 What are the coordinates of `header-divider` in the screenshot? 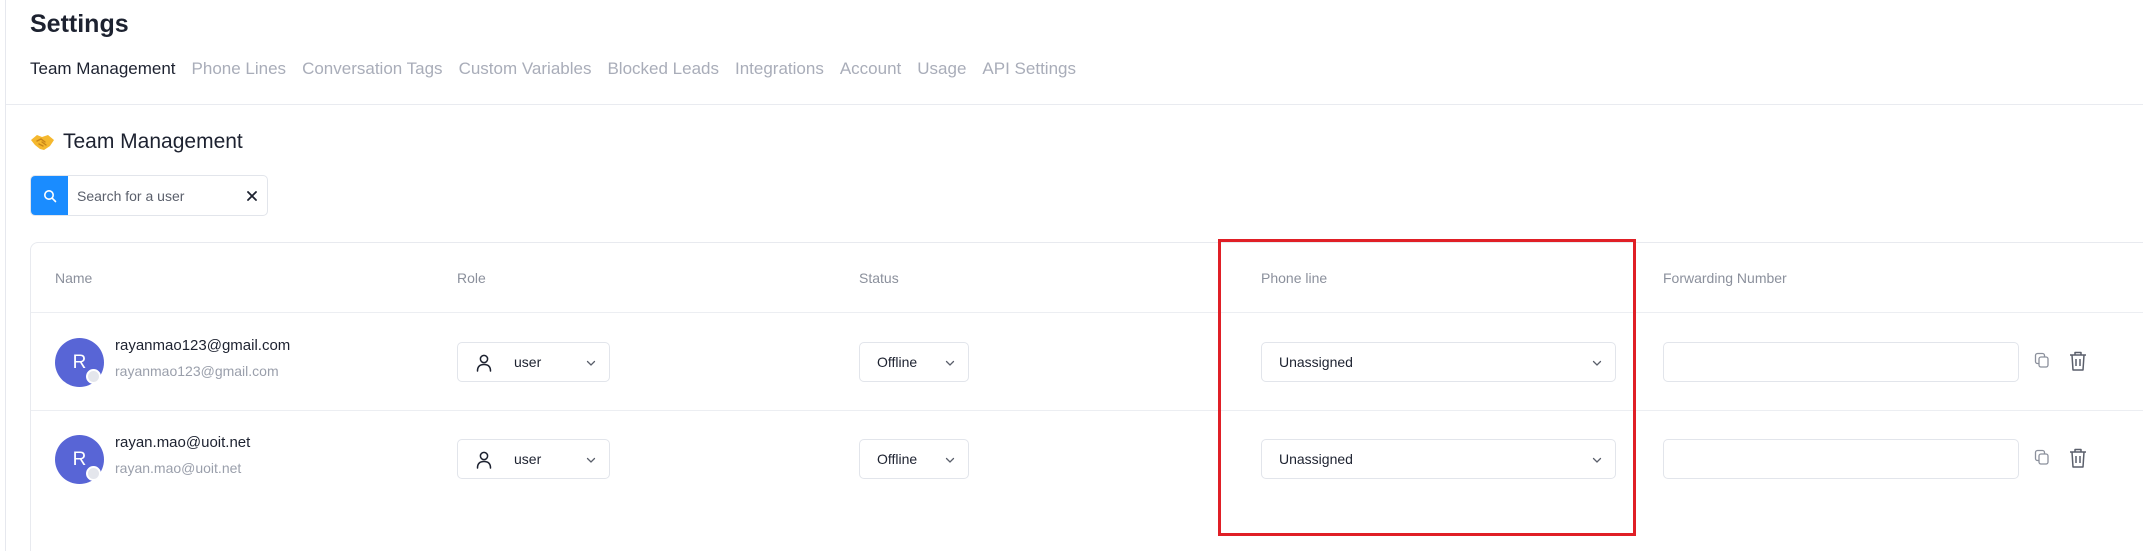 It's located at (1074, 104).